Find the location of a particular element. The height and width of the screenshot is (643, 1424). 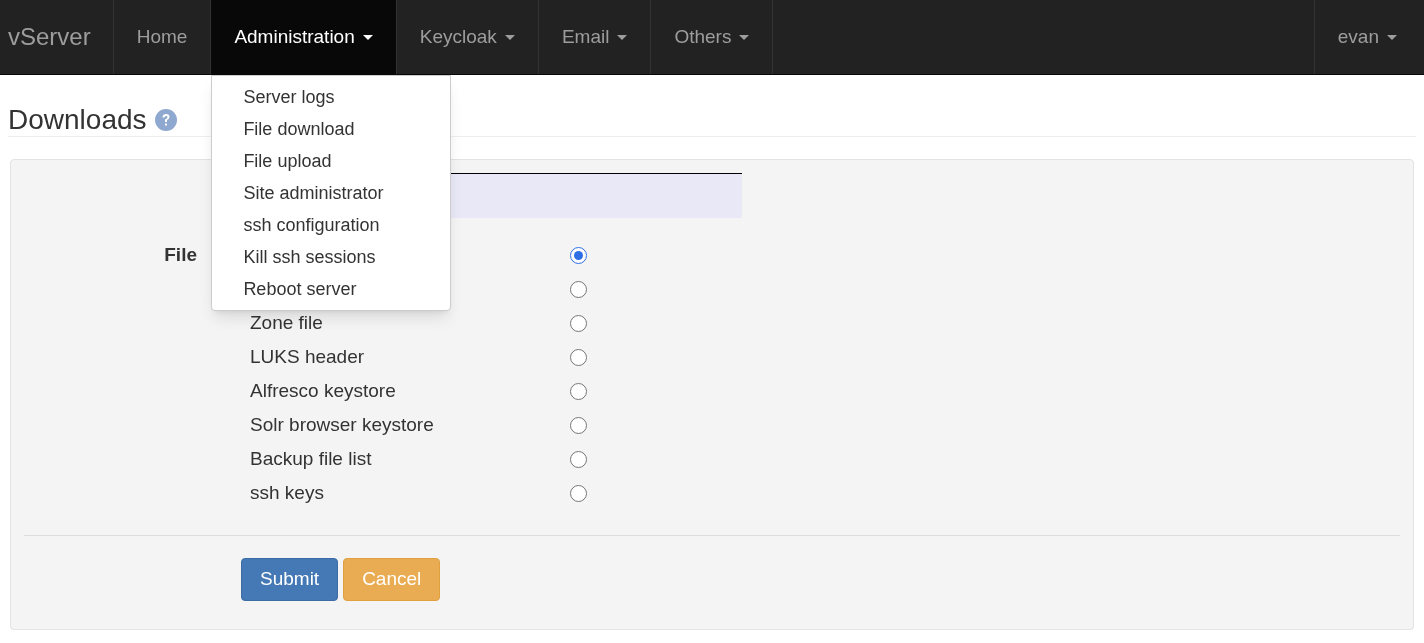

dropdown-item: Reboot server is located at coordinates (331, 289).